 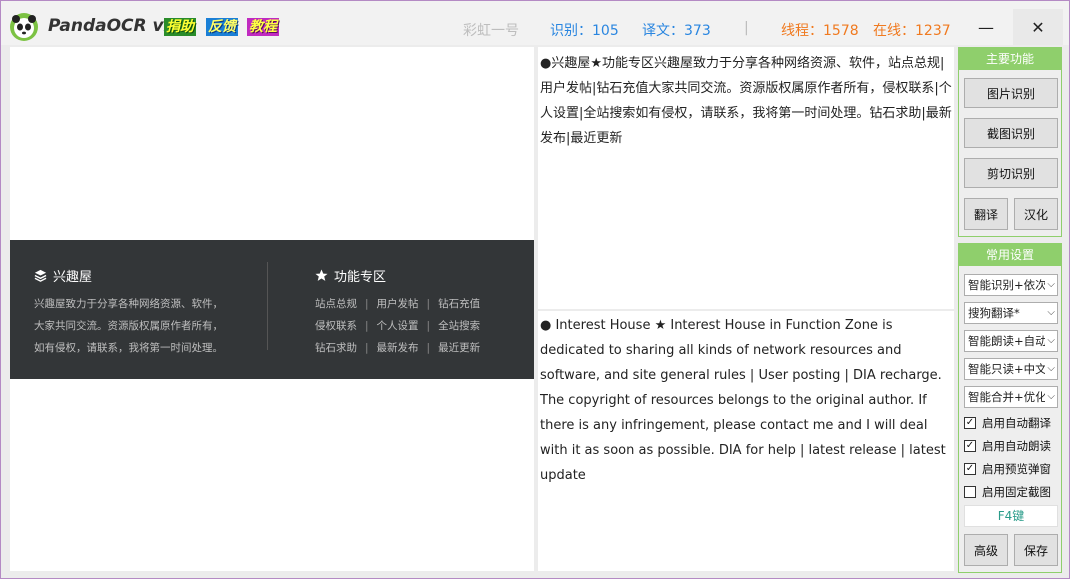 I want to click on feedback-link: 反馈, so click(x=222, y=27).